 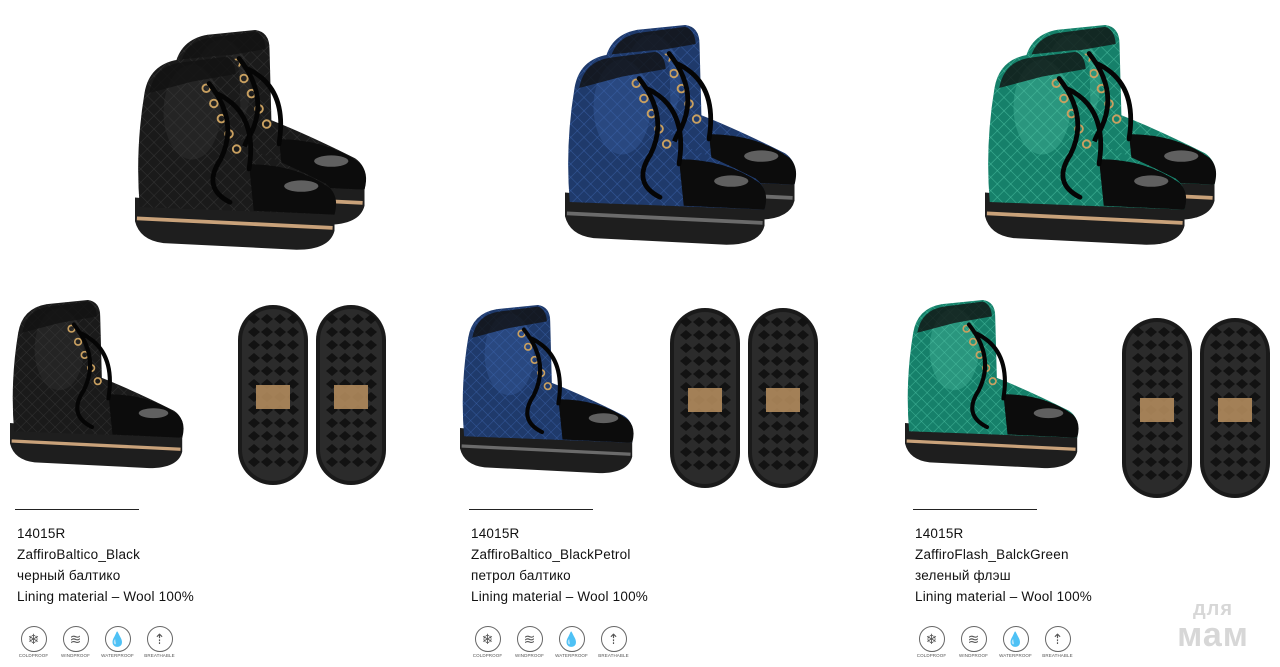 What do you see at coordinates (521, 575) in the screenshot?
I see `product-color-name: петрол балтико` at bounding box center [521, 575].